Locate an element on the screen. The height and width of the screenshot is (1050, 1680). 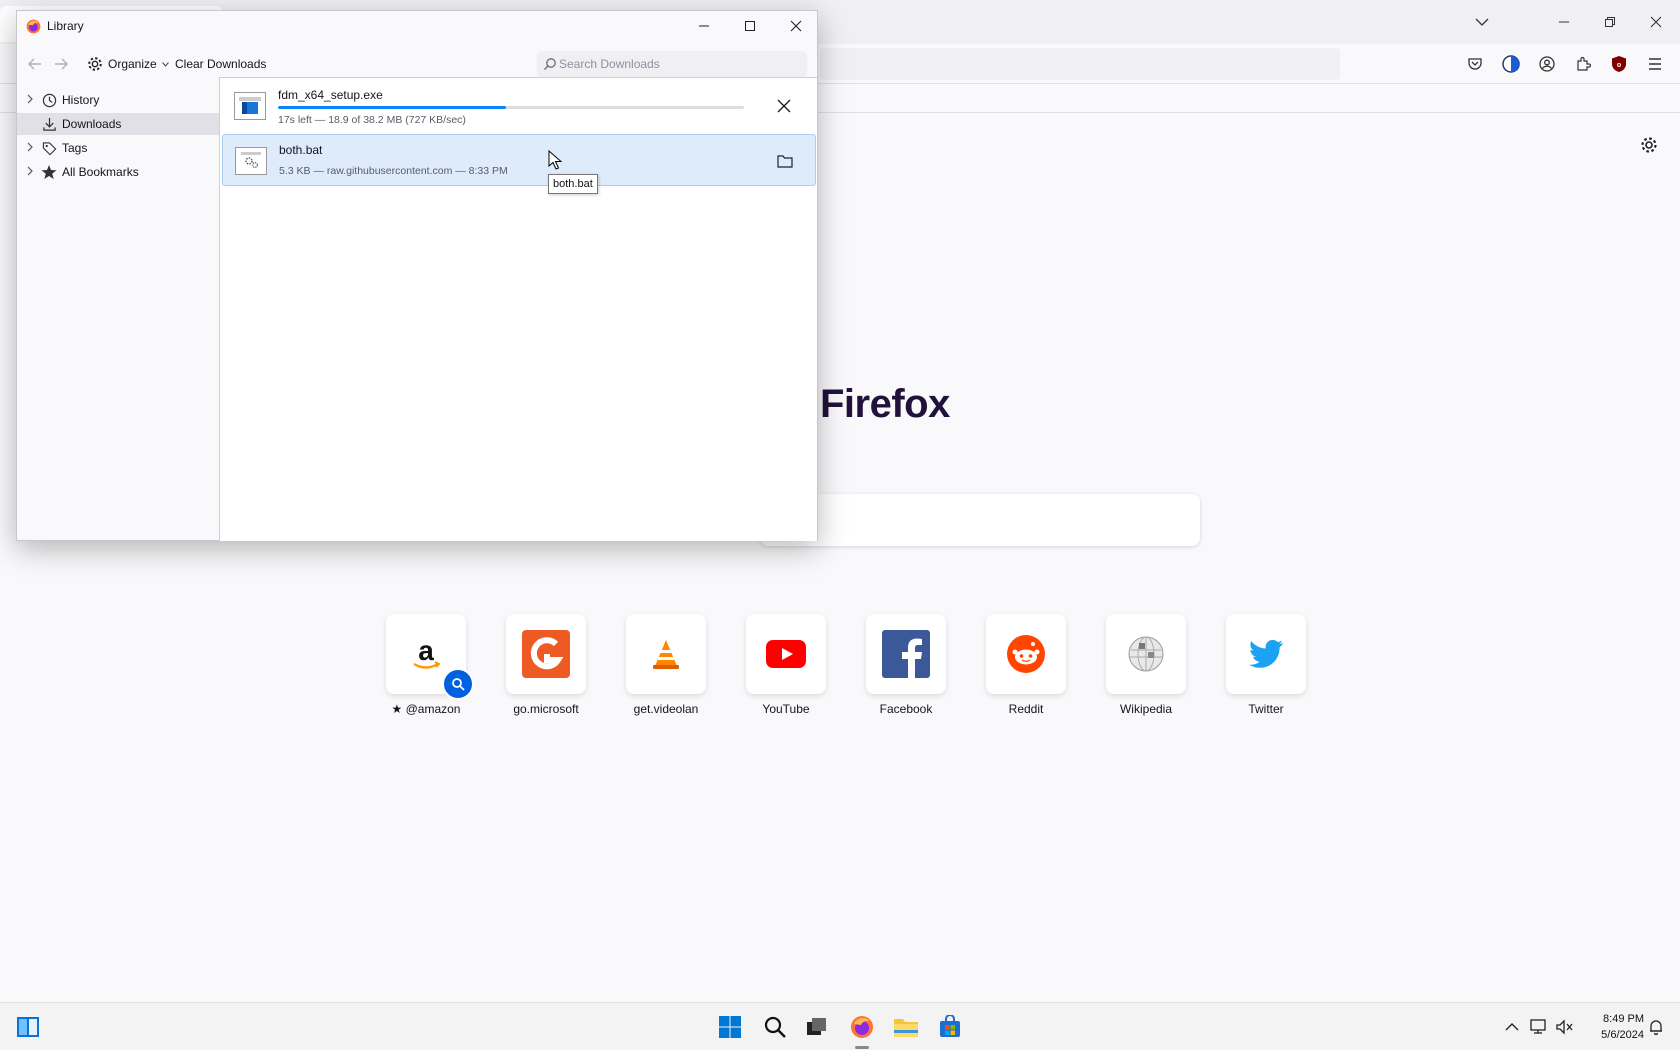
filename-tooltip: both.bat is located at coordinates (573, 184).